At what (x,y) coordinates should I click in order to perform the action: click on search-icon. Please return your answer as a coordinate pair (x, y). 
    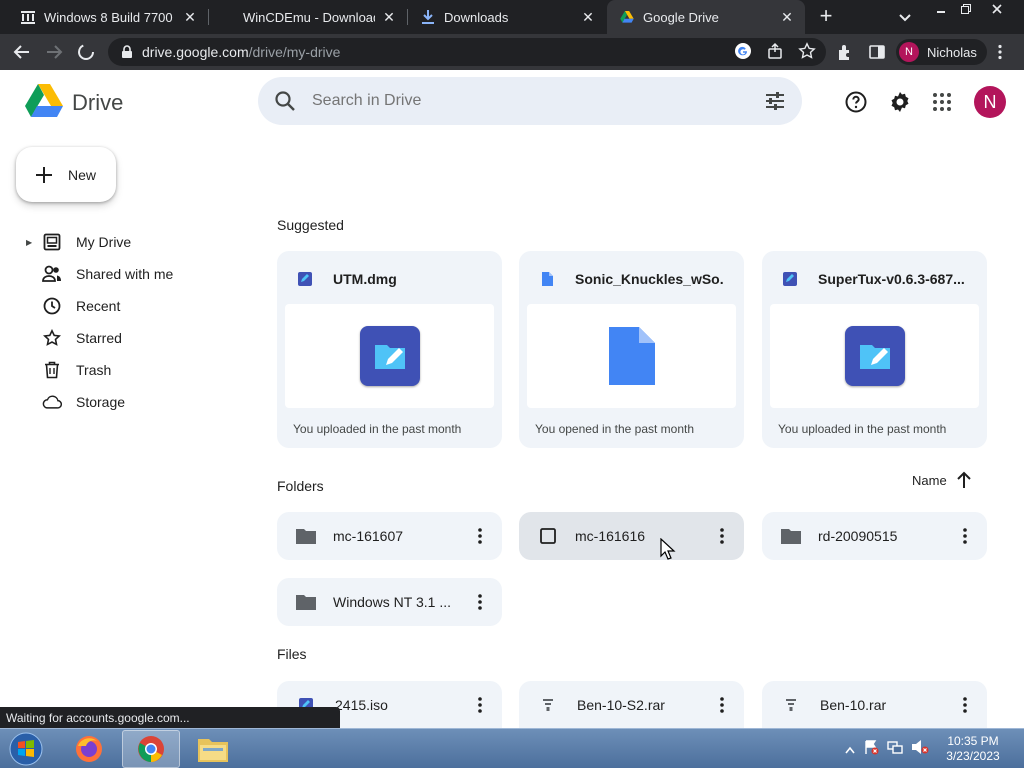
    Looking at the image, I should click on (285, 101).